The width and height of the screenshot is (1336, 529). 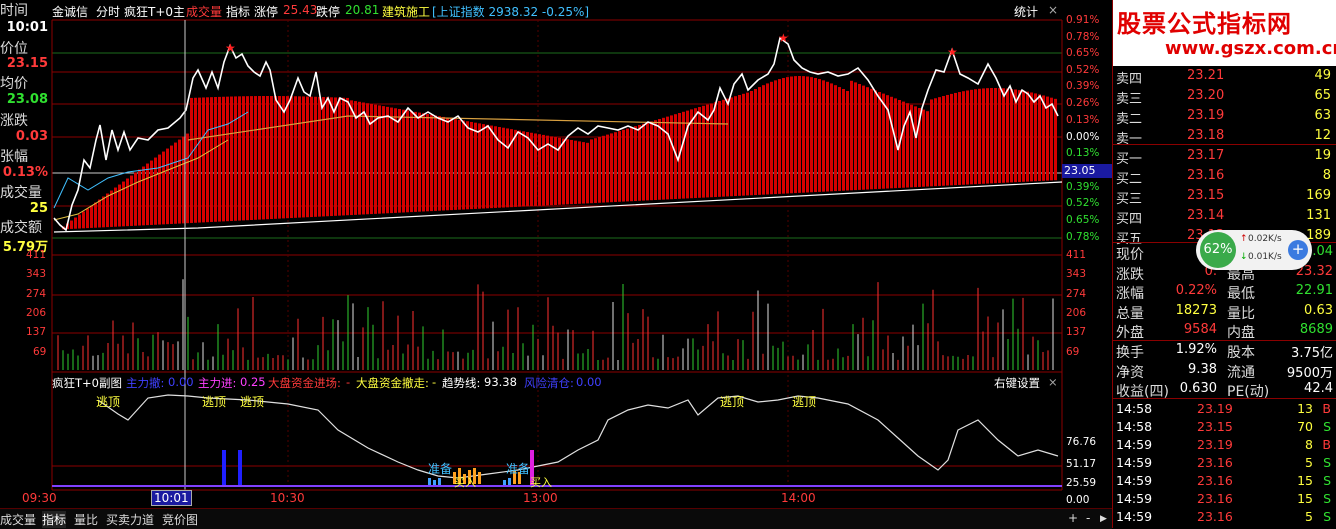 I want to click on orderbook-price: 23.20, so click(x=1206, y=95).